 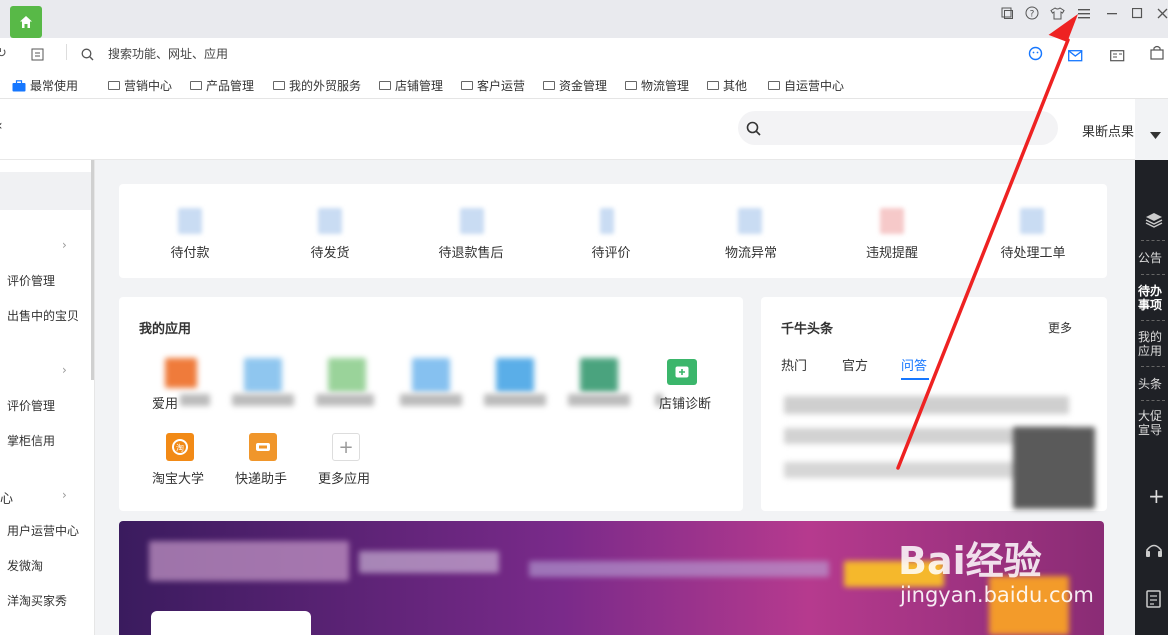 I want to click on store-icon, so click(x=37, y=55).